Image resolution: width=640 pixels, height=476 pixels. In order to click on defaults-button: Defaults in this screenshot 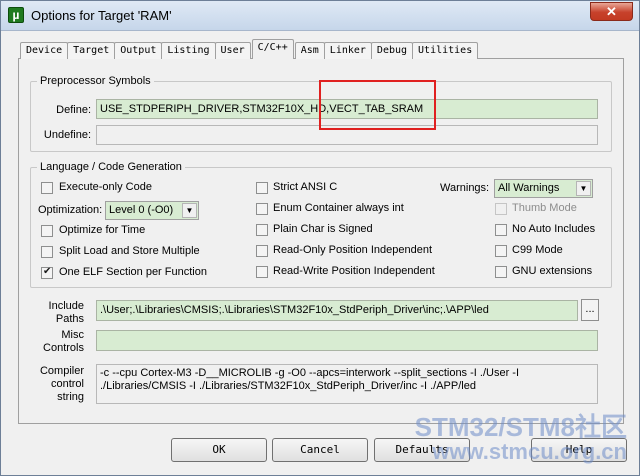, I will do `click(422, 450)`.